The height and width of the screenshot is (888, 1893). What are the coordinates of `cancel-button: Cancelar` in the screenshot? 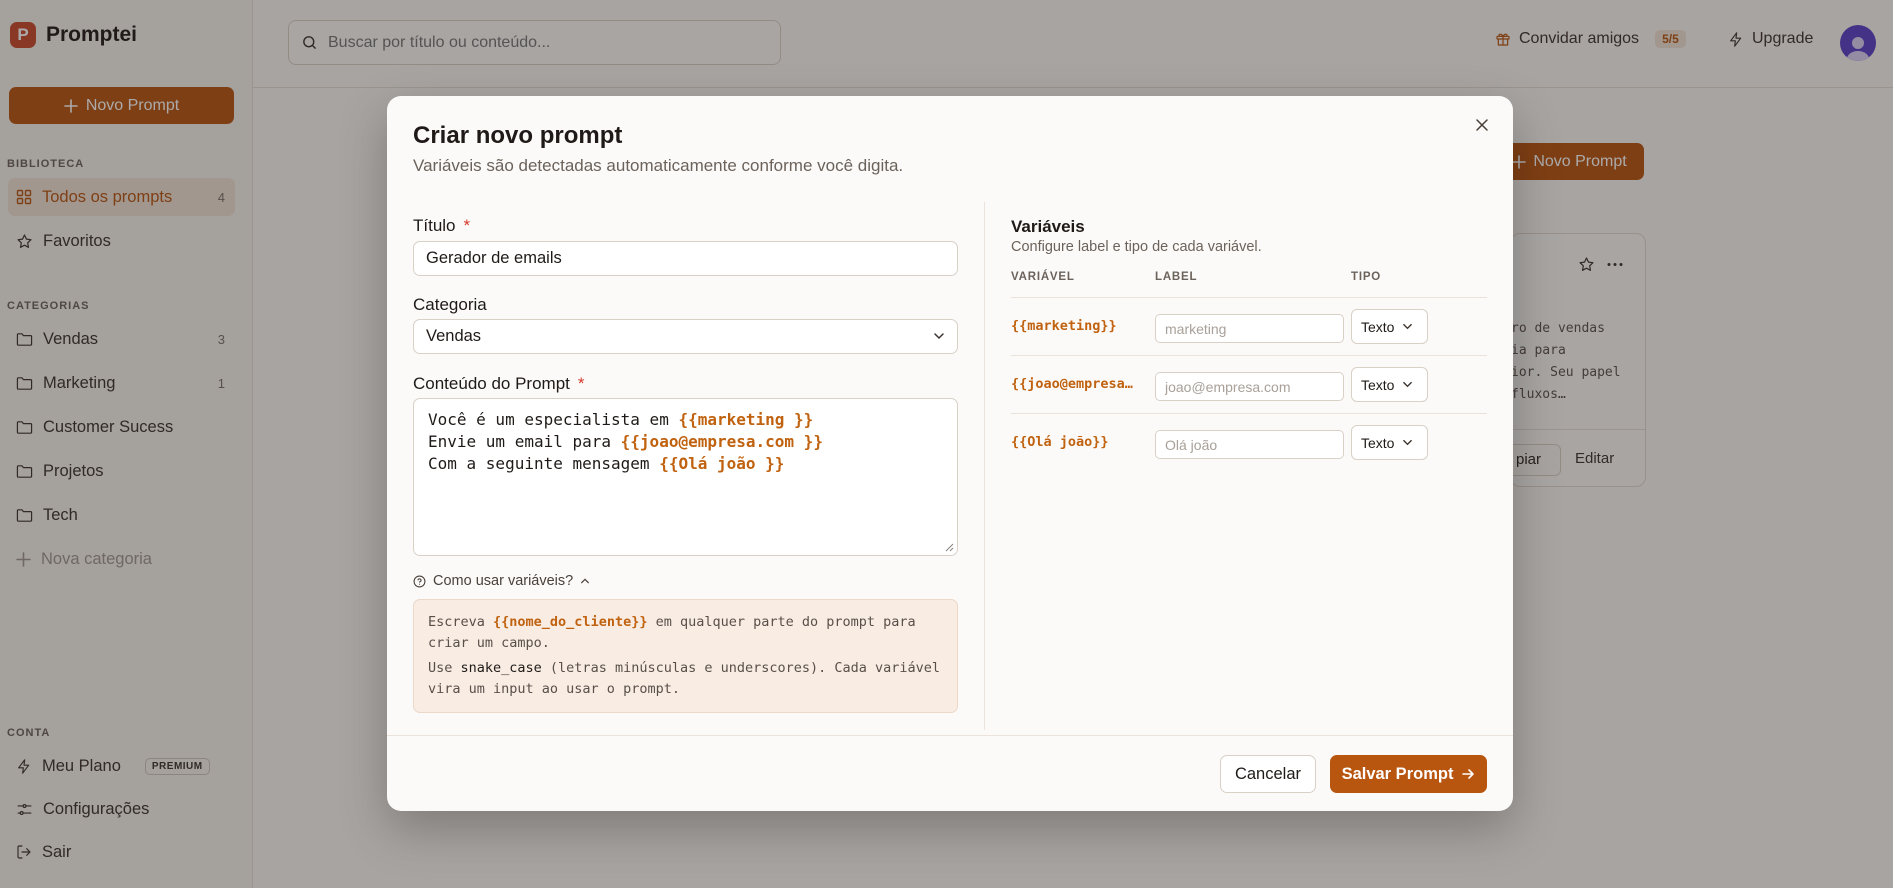 It's located at (1268, 774).